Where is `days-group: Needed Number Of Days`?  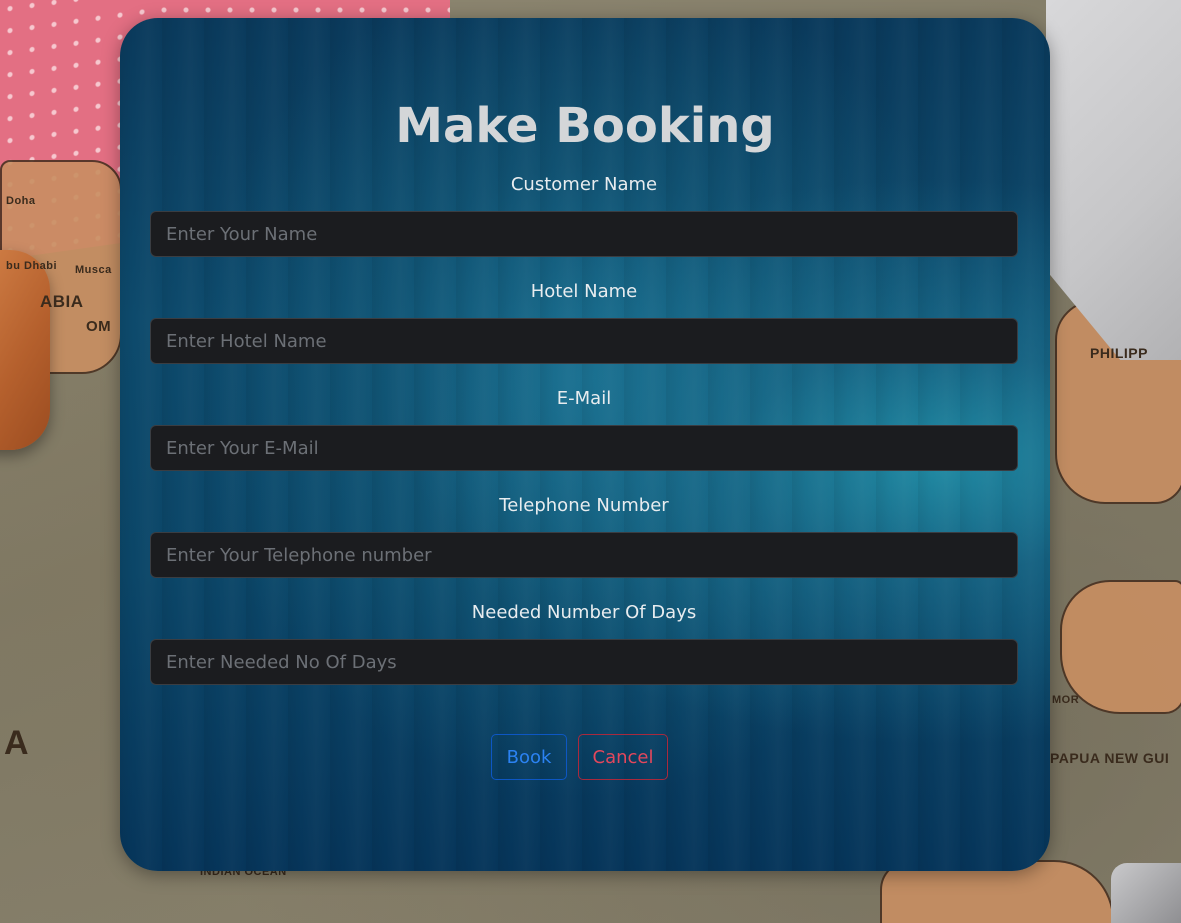
days-group: Needed Number Of Days is located at coordinates (584, 643).